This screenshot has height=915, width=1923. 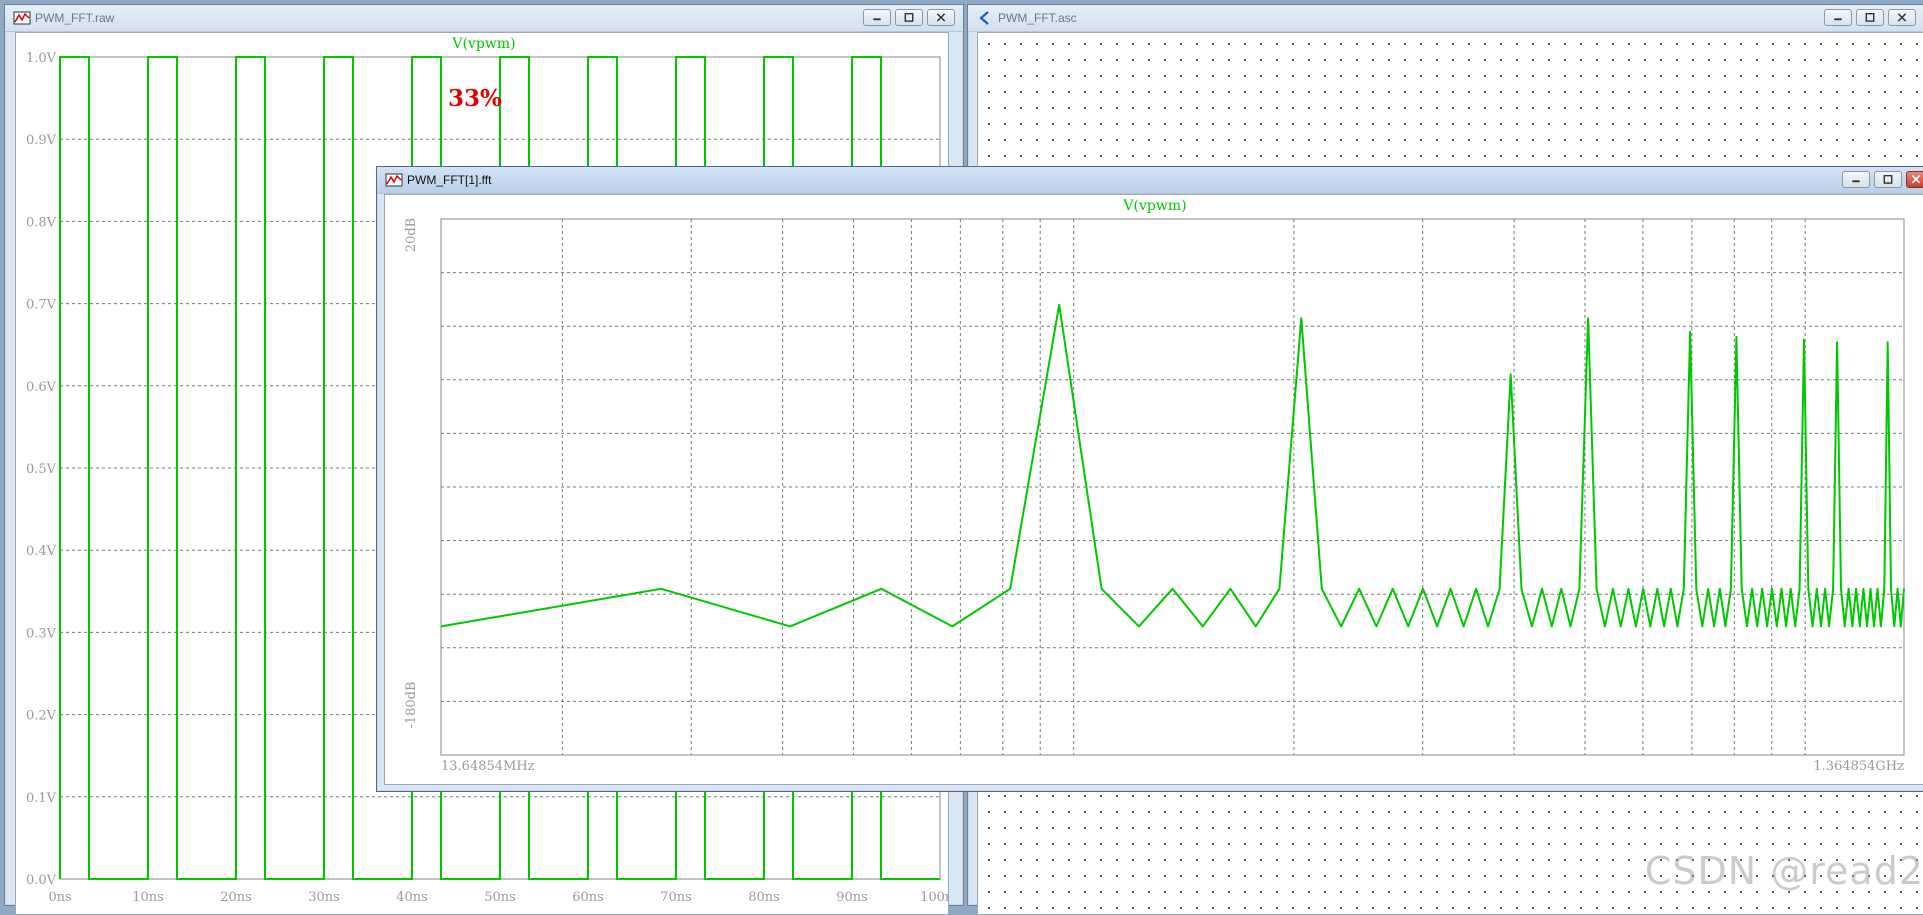 What do you see at coordinates (75, 18) in the screenshot?
I see `raw-window-title: PWM_FFT.raw` at bounding box center [75, 18].